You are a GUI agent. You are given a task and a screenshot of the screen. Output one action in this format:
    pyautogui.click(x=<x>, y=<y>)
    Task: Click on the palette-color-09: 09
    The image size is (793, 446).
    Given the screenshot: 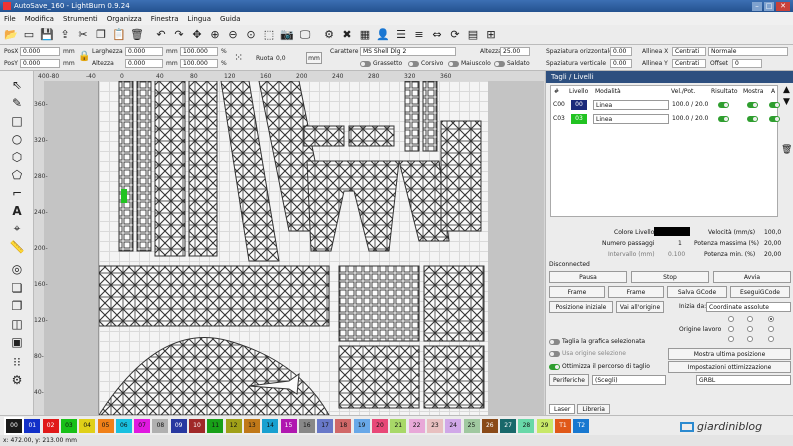 What is the action you would take?
    pyautogui.click(x=178, y=426)
    